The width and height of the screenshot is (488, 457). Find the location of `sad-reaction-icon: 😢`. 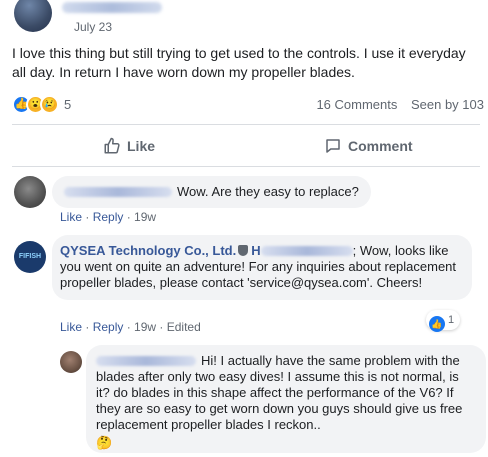

sad-reaction-icon: 😢 is located at coordinates (49, 104).